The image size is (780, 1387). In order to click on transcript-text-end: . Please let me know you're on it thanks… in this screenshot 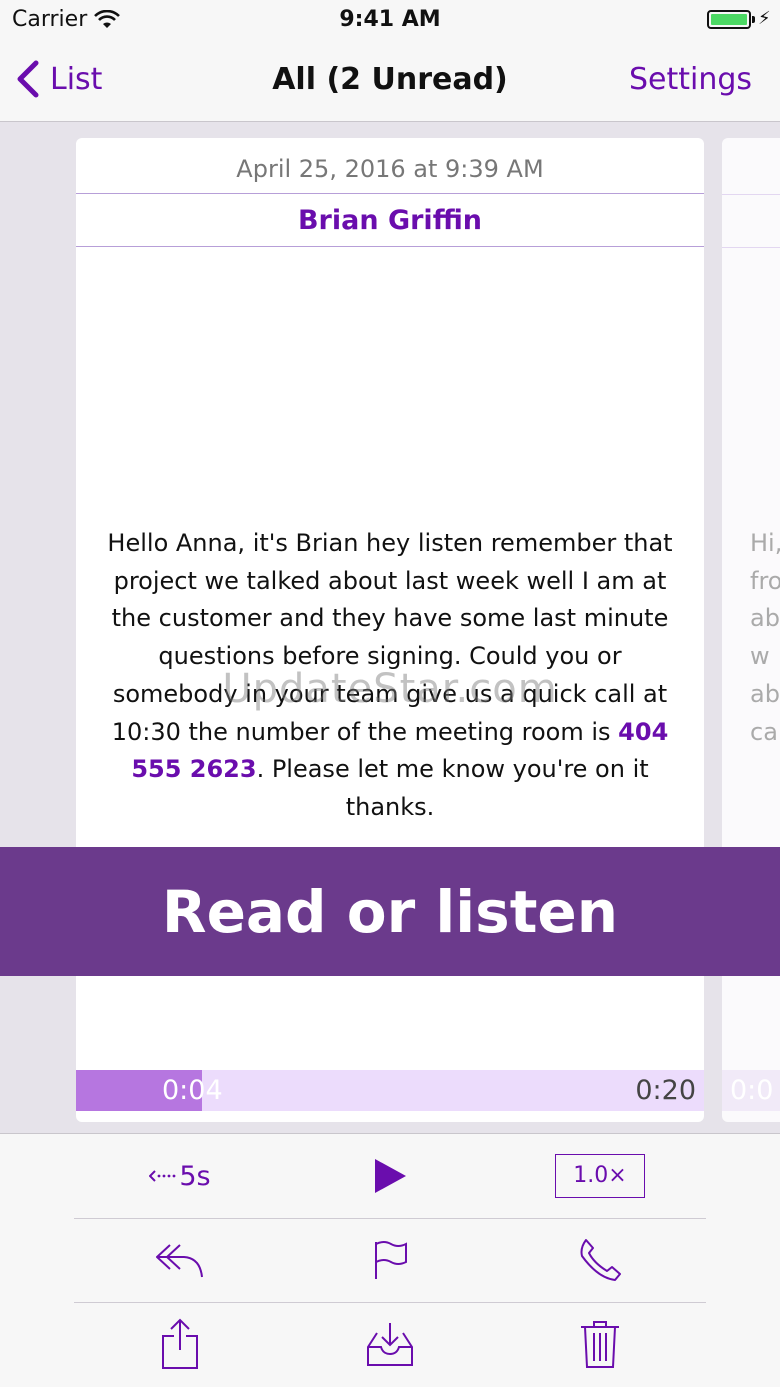, I will do `click(452, 788)`.